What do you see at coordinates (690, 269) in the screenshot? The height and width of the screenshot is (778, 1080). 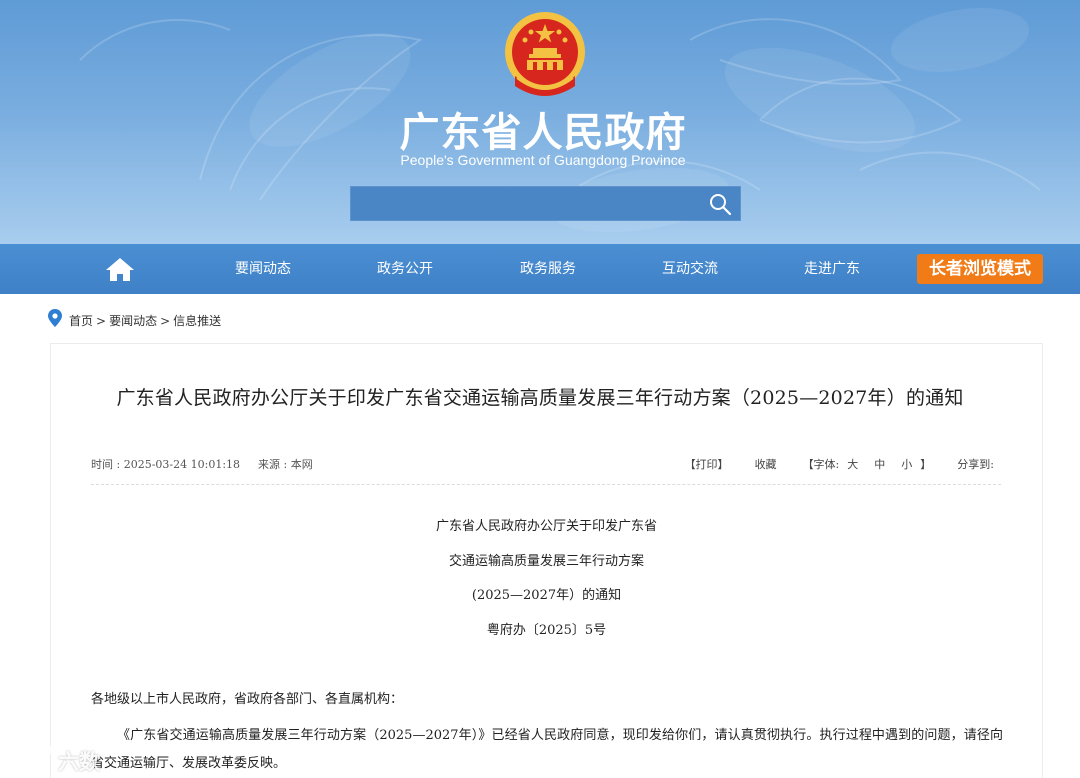 I see `nav-item-interaction: 互动交流` at bounding box center [690, 269].